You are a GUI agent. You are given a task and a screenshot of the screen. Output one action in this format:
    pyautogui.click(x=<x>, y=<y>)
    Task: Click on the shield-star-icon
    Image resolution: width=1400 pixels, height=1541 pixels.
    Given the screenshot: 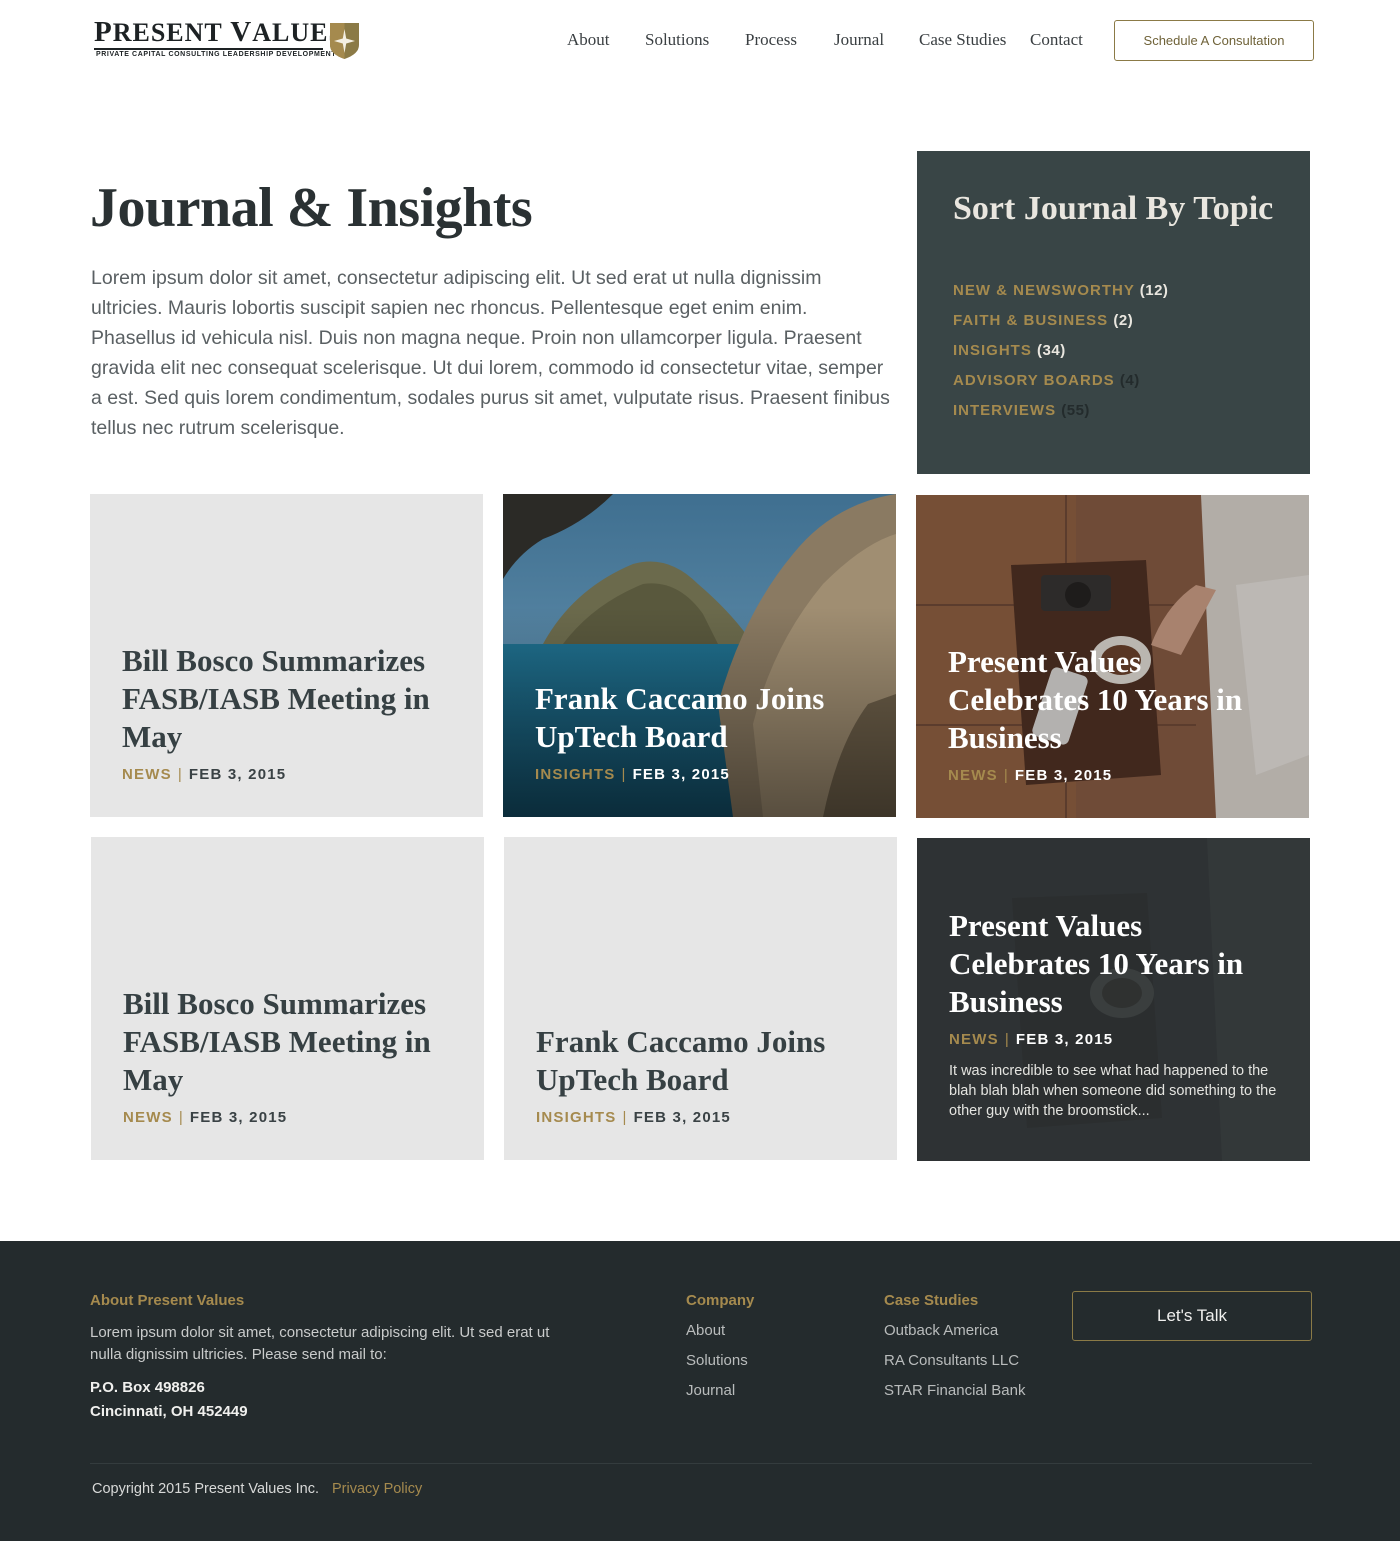 What is the action you would take?
    pyautogui.click(x=344, y=41)
    